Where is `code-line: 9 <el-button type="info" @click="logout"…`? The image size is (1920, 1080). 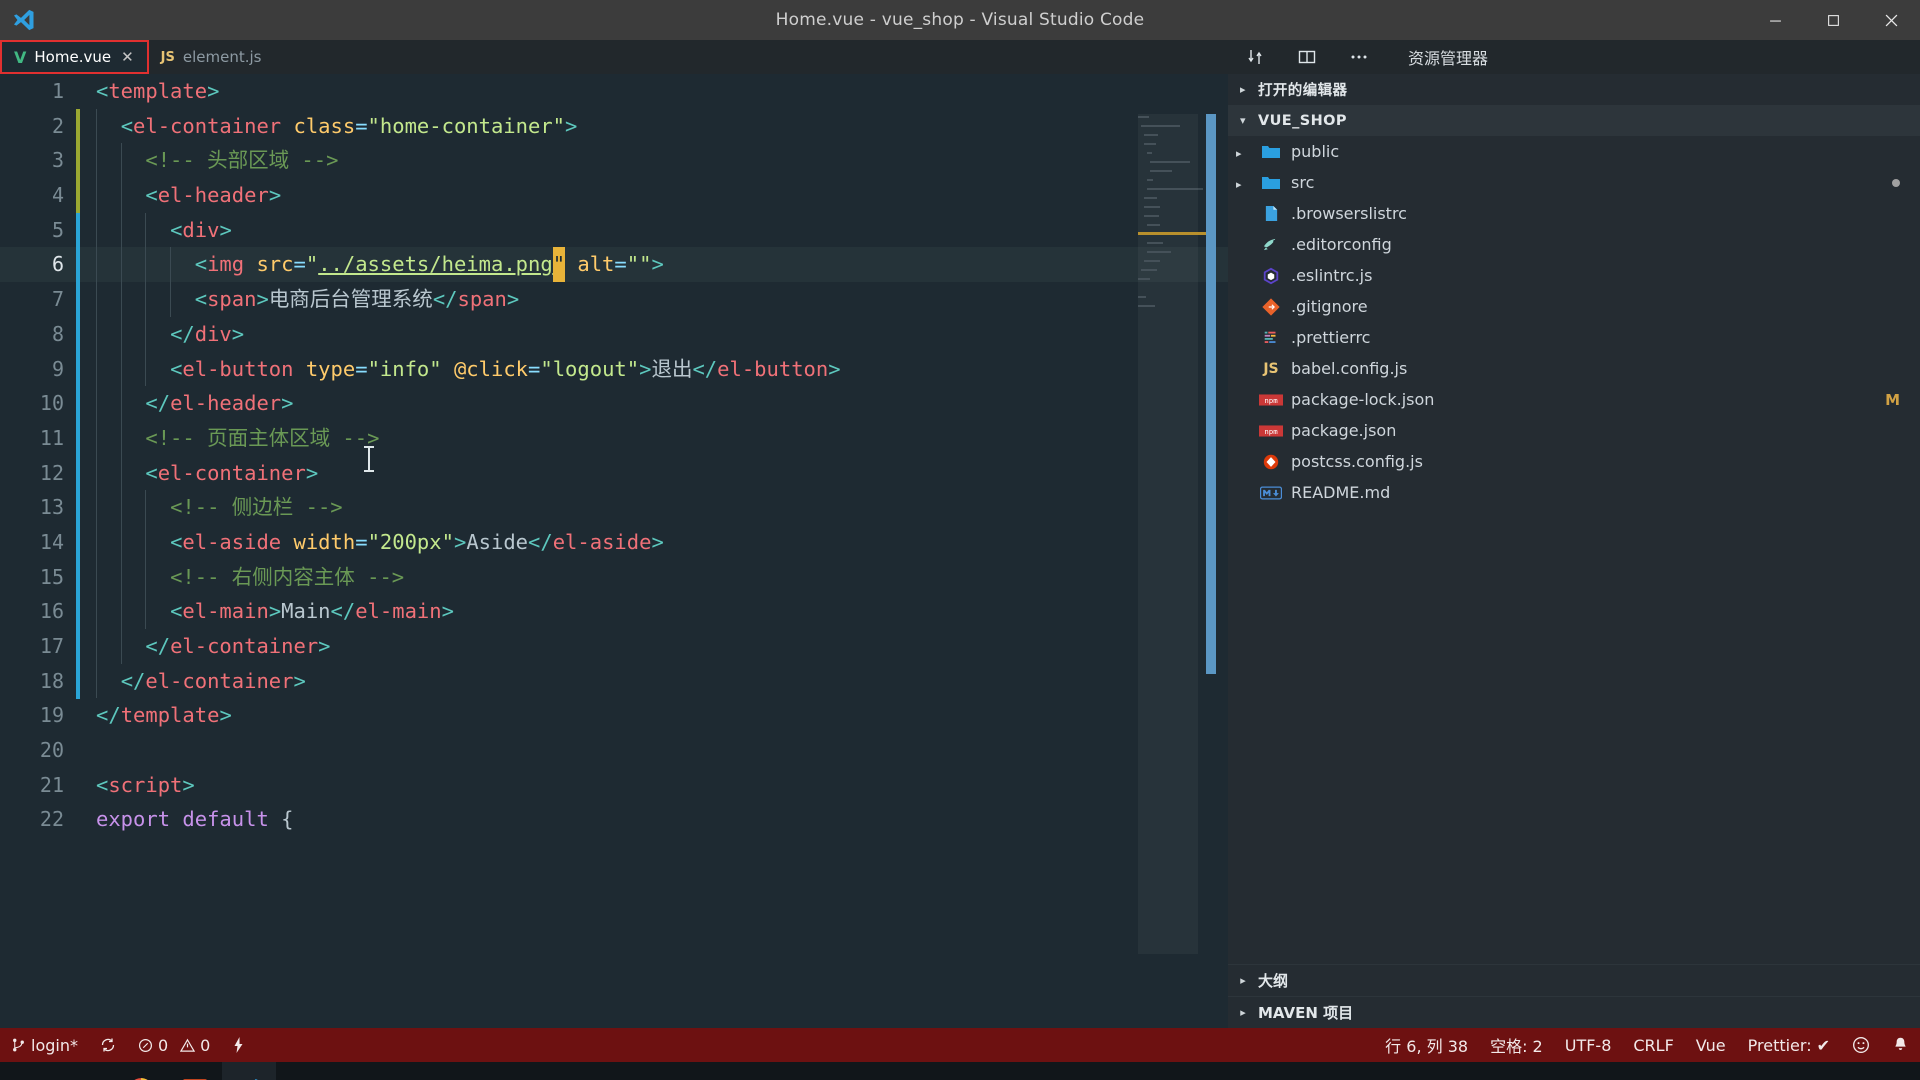
code-line: 9 <el-button type="info" @click="logout"… is located at coordinates (614, 369).